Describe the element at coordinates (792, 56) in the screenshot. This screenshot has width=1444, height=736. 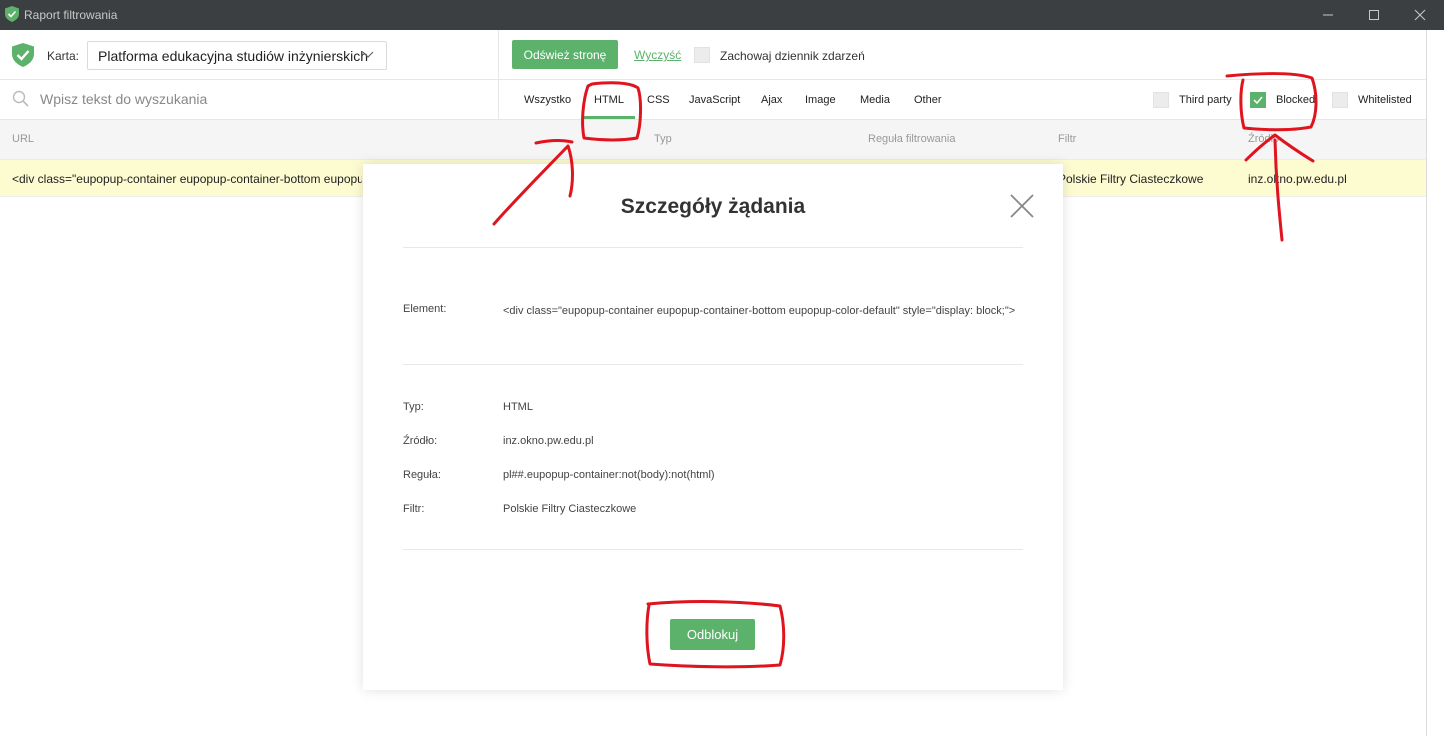
I see `keep-log-label: Zachowaj dziennik zdarzeń` at that location.